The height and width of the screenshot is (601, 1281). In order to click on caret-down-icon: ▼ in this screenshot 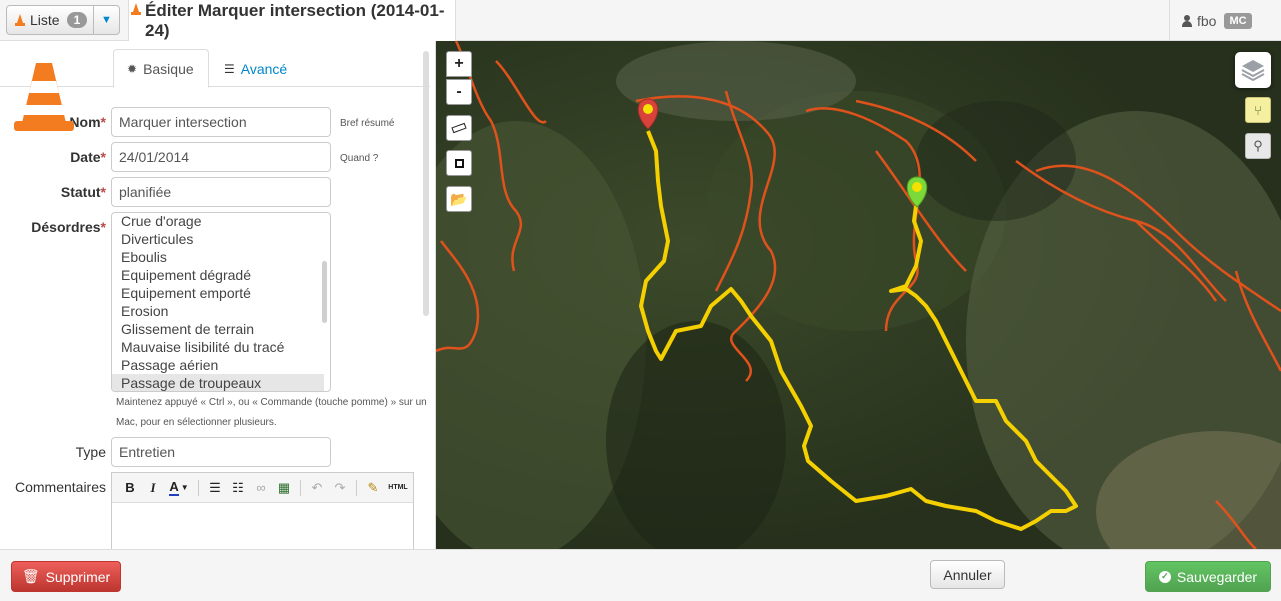, I will do `click(106, 20)`.